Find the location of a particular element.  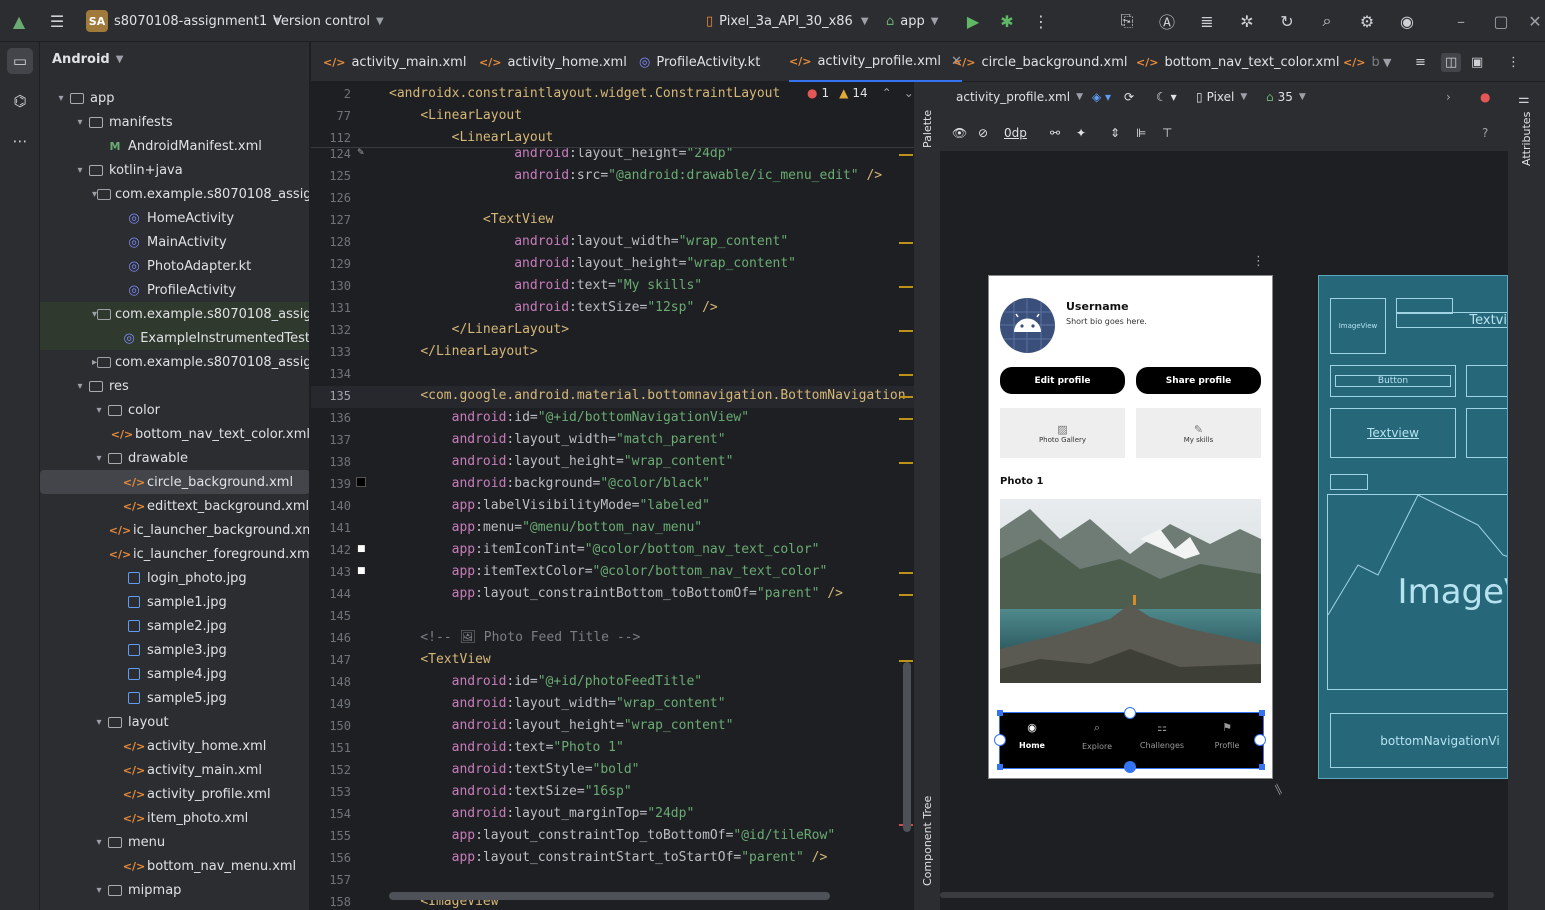

tree-item: ▾ menu is located at coordinates (174, 842).